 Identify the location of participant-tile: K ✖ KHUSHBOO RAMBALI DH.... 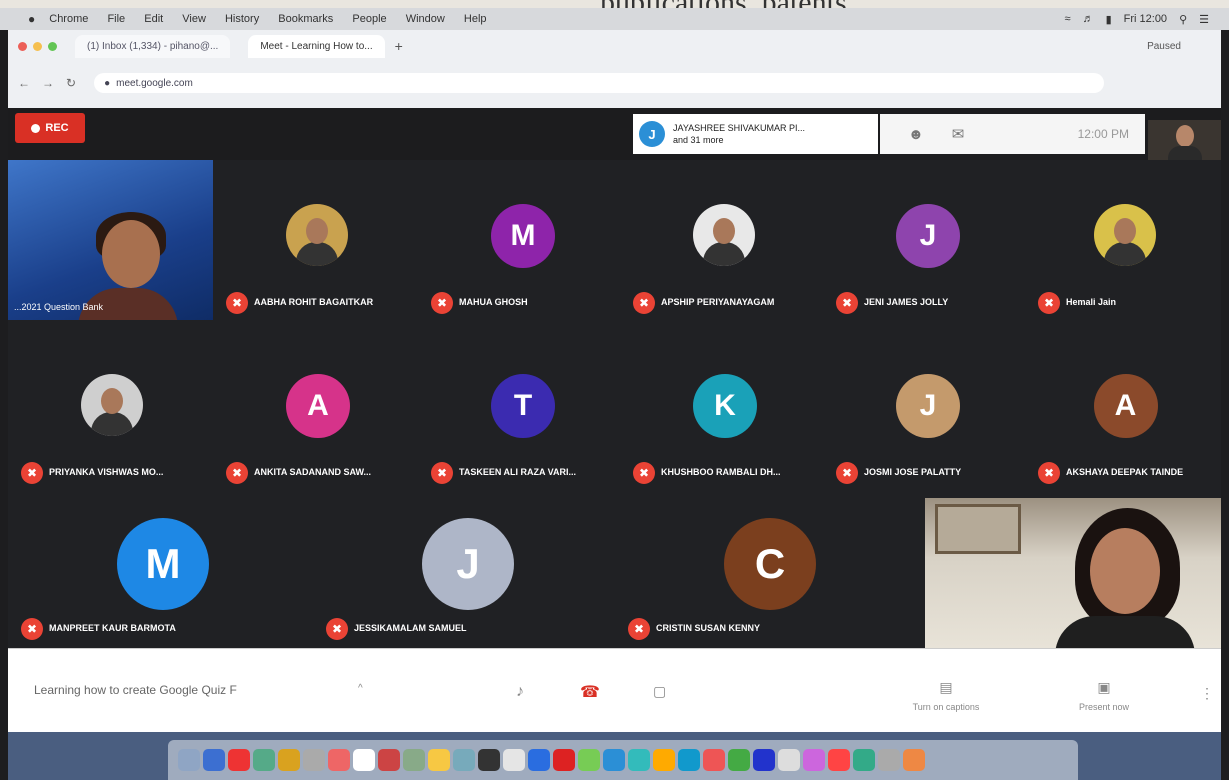
(725, 410).